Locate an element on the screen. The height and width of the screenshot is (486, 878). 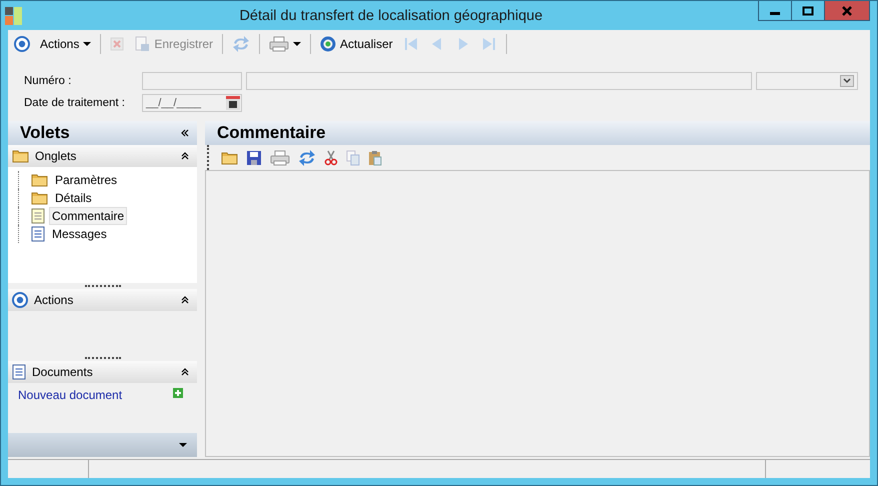
date-field: __/__/____ is located at coordinates (192, 103).